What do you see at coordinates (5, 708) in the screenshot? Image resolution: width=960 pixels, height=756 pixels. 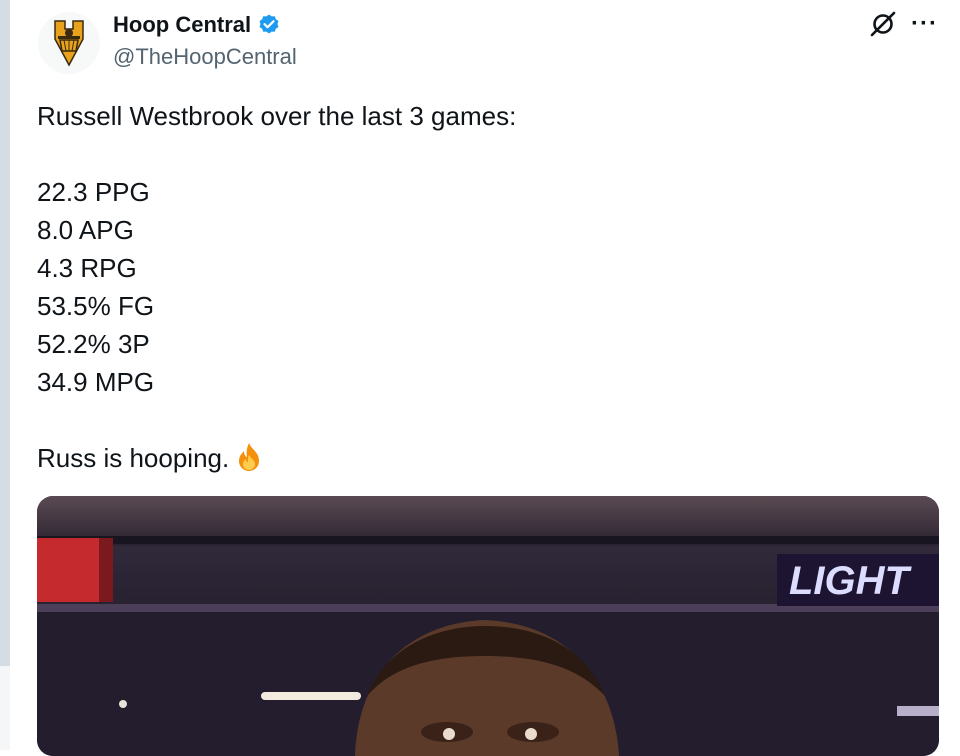 I see `left-rail-lower` at bounding box center [5, 708].